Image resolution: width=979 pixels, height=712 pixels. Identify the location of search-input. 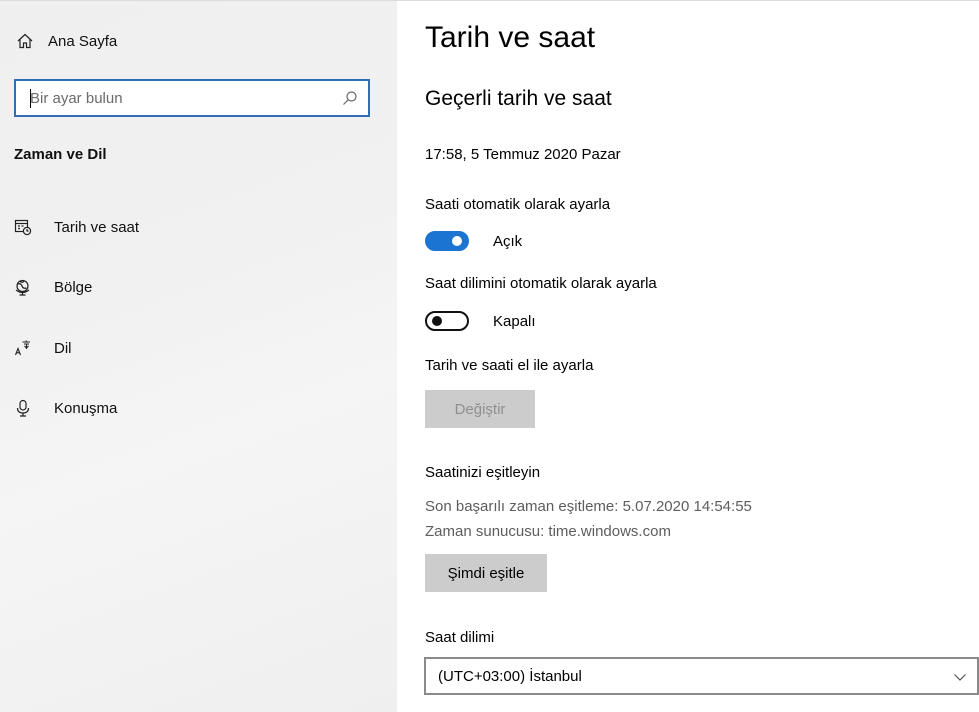
(174, 98).